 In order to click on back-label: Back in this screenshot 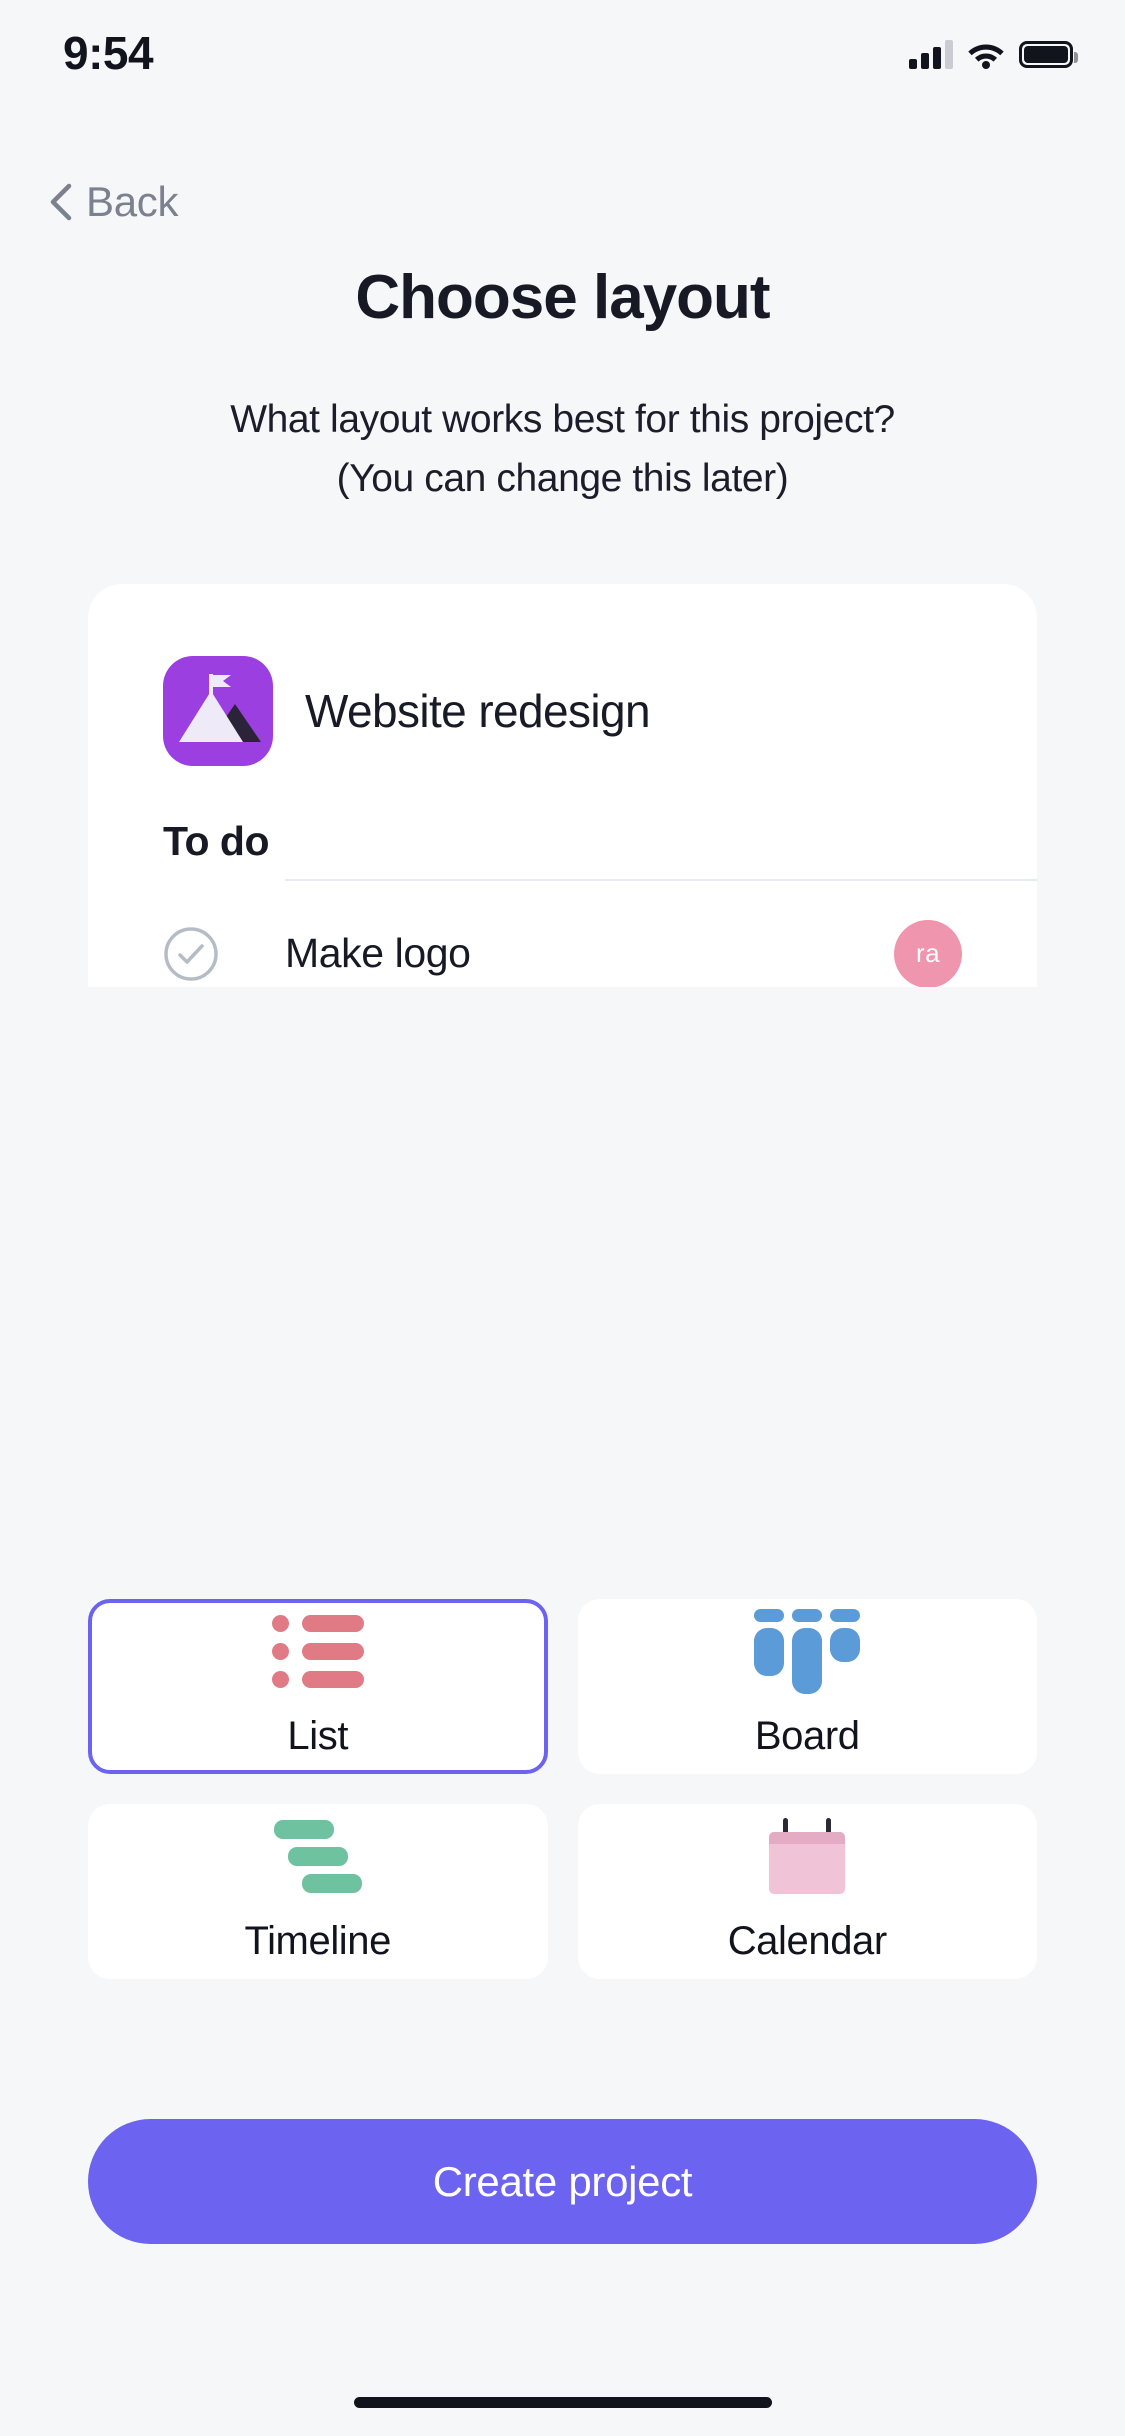, I will do `click(132, 201)`.